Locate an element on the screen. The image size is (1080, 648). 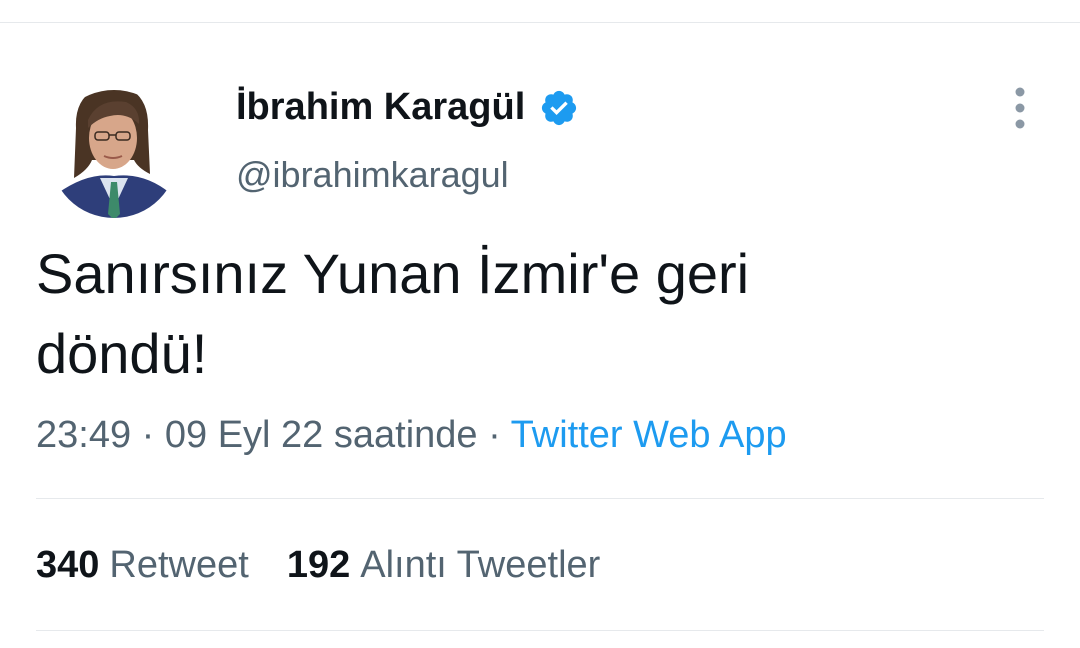
tweet-text-line-2: döndü! is located at coordinates (122, 353).